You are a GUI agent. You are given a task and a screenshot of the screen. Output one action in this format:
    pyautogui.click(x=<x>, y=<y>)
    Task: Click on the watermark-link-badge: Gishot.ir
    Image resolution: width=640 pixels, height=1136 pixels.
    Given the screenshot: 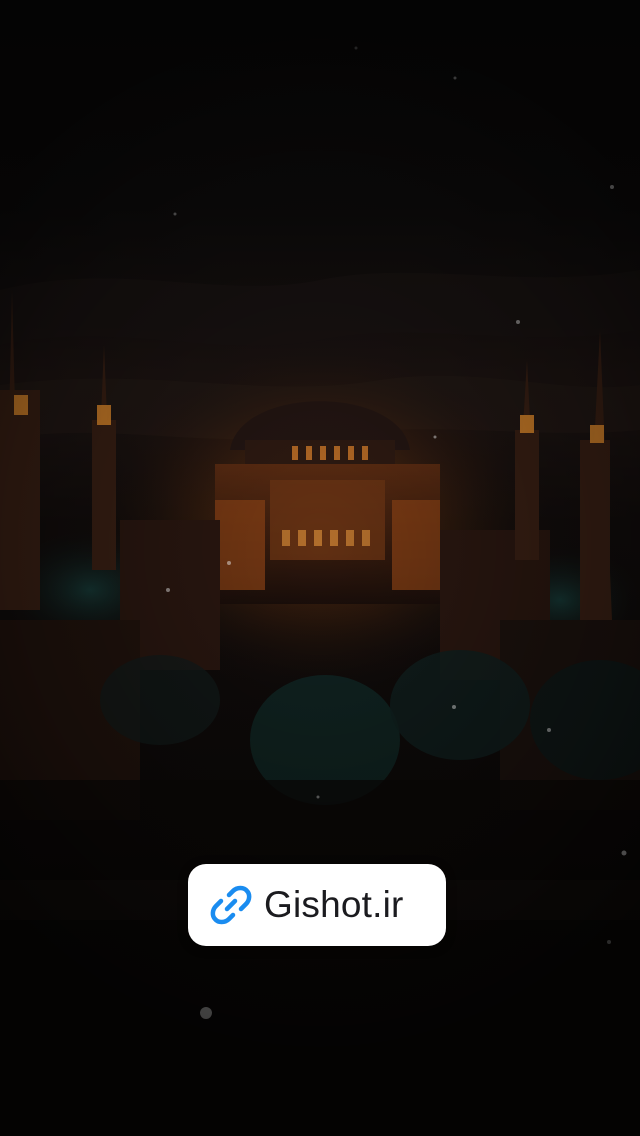 What is the action you would take?
    pyautogui.click(x=317, y=905)
    